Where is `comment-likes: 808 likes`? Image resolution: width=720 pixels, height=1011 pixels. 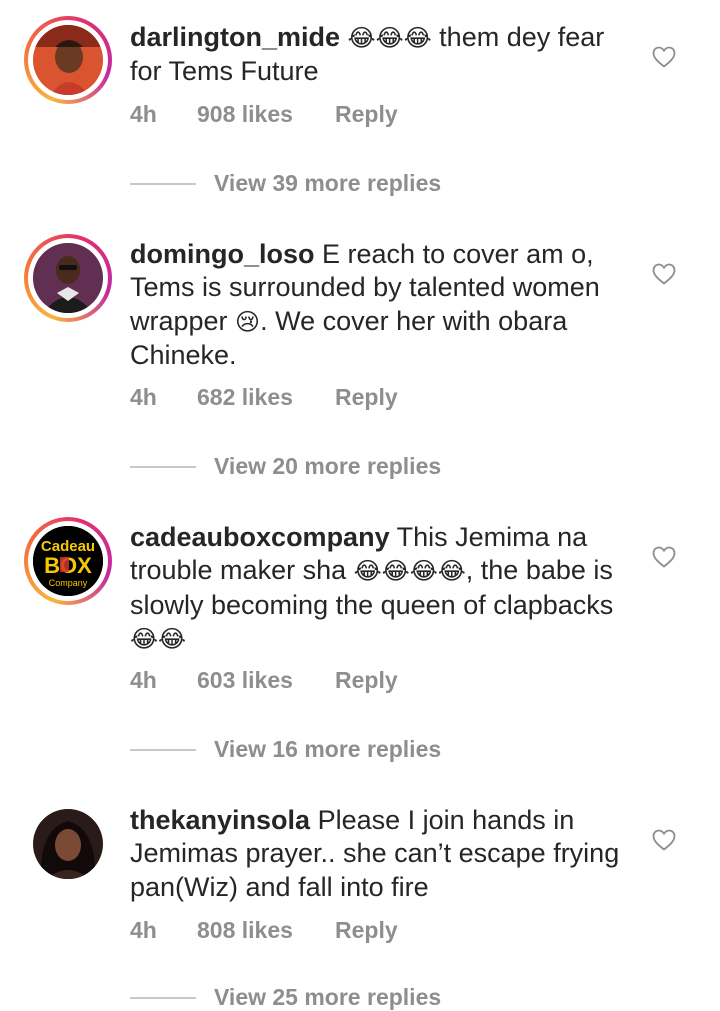 comment-likes: 808 likes is located at coordinates (266, 930).